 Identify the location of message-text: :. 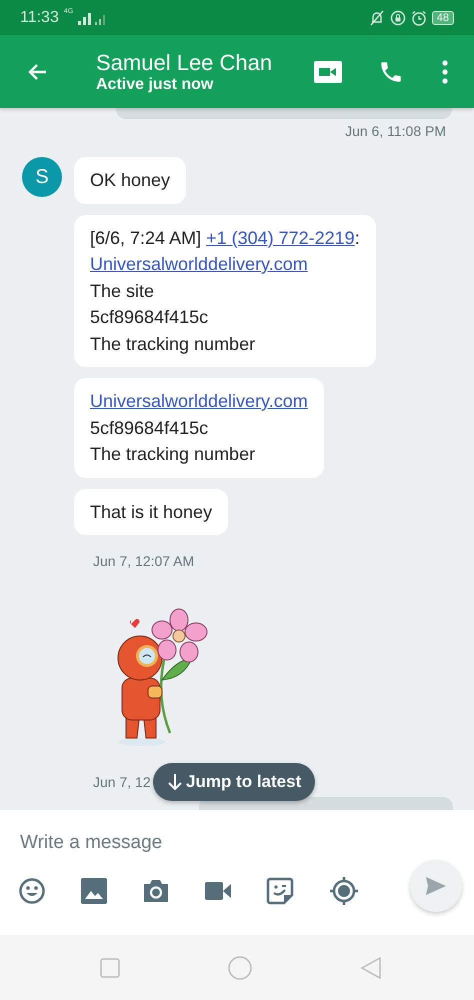
(357, 238).